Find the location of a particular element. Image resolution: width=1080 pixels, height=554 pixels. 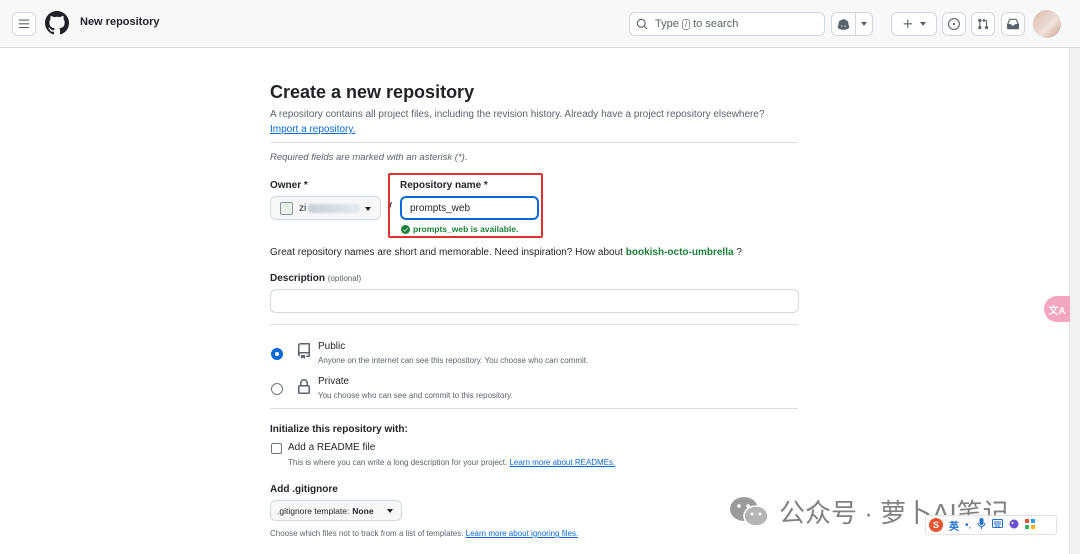

search-icon is located at coordinates (642, 24).